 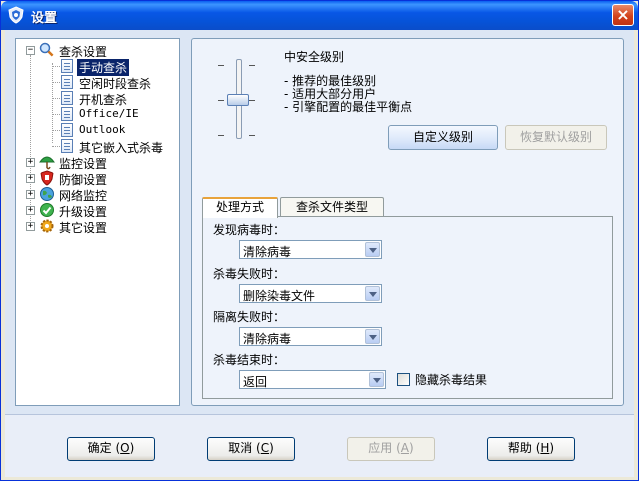 What do you see at coordinates (384, 448) in the screenshot?
I see `button-label: 应用 (` at bounding box center [384, 448].